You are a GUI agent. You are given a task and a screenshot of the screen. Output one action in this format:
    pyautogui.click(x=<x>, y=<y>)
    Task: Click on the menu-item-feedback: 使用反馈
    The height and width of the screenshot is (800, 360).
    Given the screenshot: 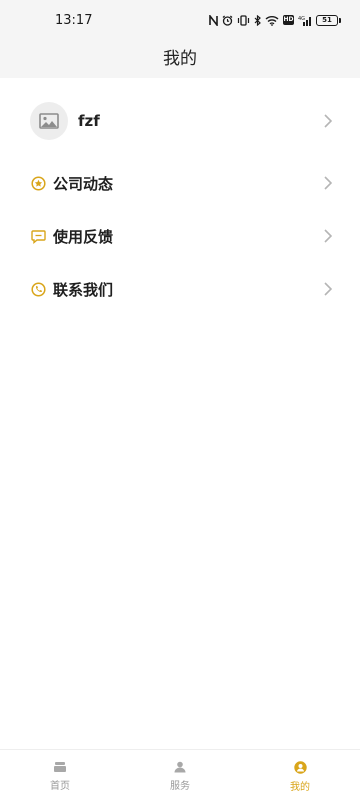 What is the action you would take?
    pyautogui.click(x=180, y=236)
    